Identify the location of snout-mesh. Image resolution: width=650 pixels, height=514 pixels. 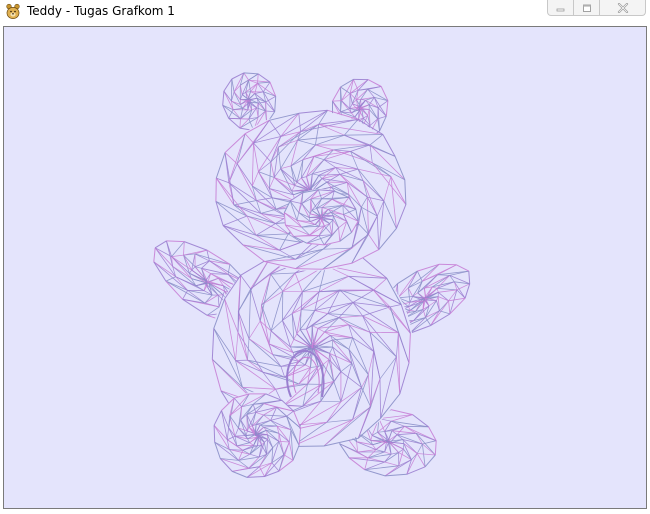
(321, 217).